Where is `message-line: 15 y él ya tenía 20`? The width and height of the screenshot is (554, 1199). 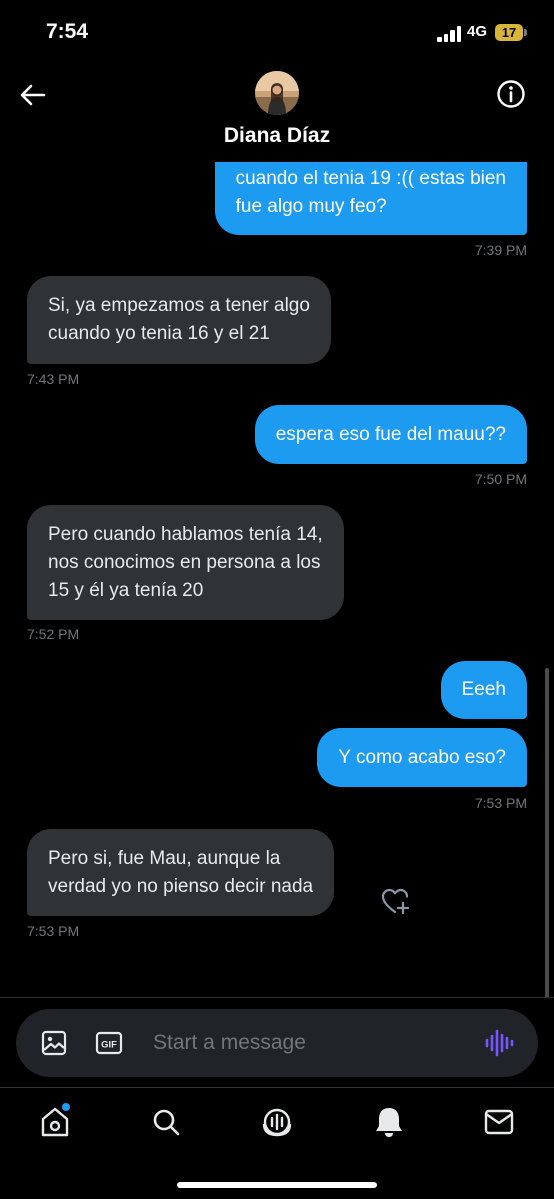 message-line: 15 y él ya tenía 20 is located at coordinates (126, 590).